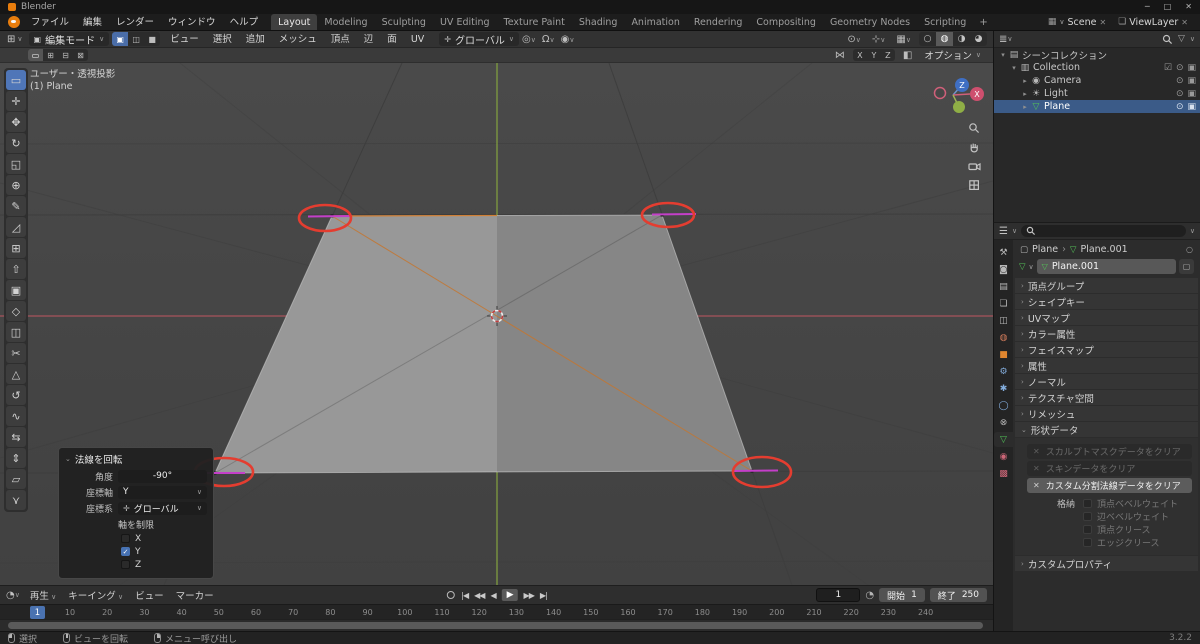  I want to click on outliner-editor-icon: ≣, so click(1003, 39).